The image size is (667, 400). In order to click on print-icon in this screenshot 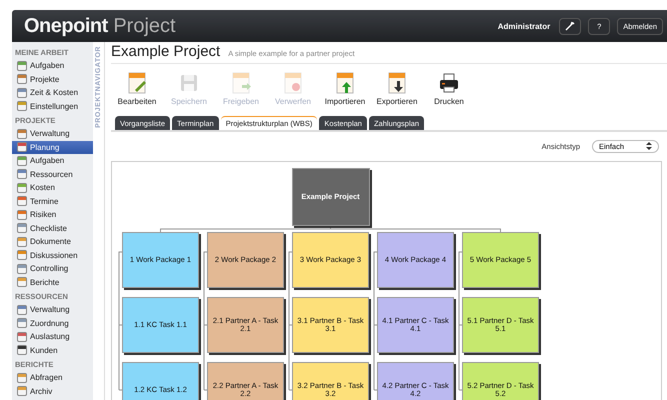, I will do `click(449, 83)`.